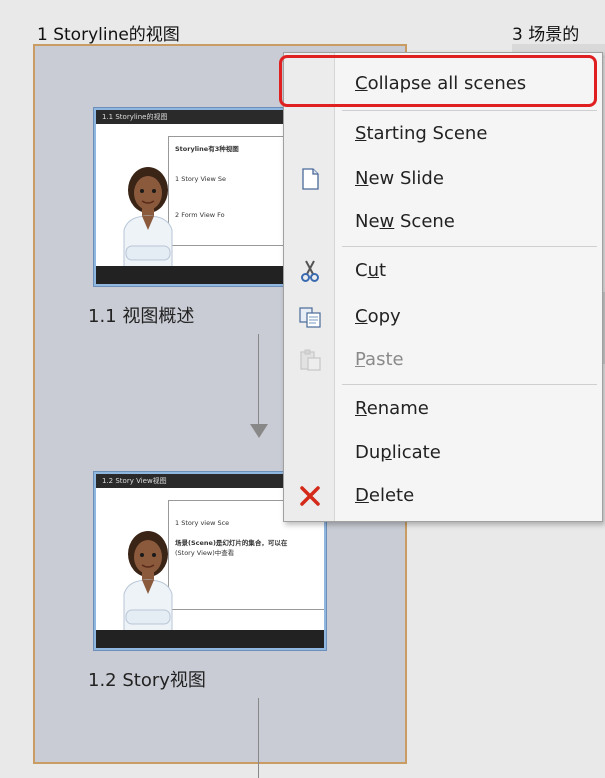 The height and width of the screenshot is (778, 605). Describe the element at coordinates (310, 179) in the screenshot. I see `new-slide-icon` at that location.